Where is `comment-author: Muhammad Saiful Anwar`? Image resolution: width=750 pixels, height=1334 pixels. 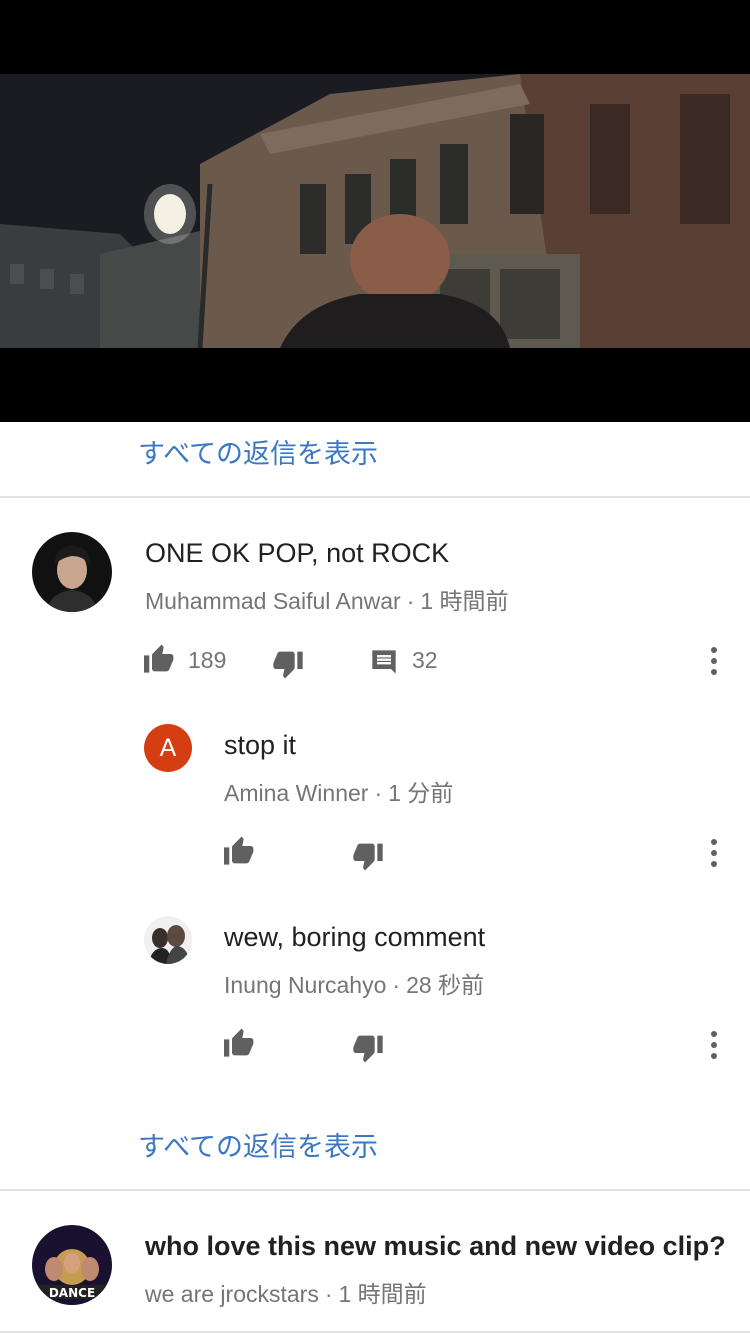
comment-author: Muhammad Saiful Anwar is located at coordinates (273, 601).